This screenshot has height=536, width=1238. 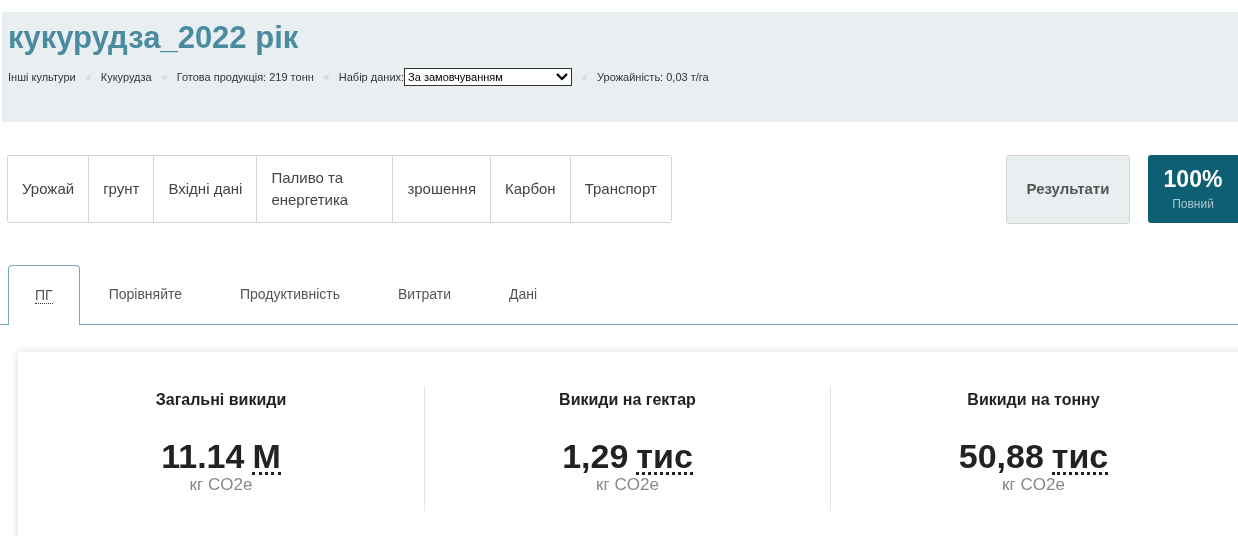 I want to click on tab: ПГ, so click(x=44, y=295).